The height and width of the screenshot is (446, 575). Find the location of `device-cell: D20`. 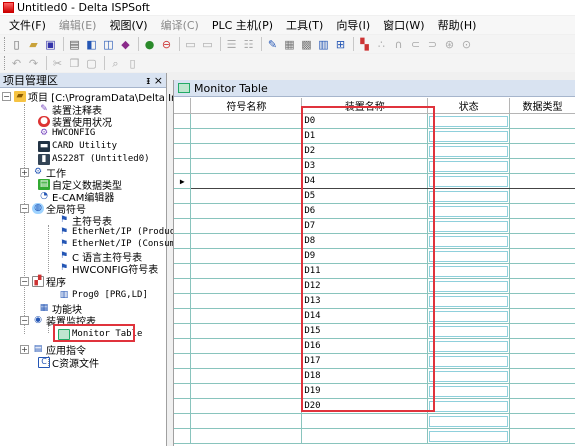

device-cell: D20 is located at coordinates (365, 406).